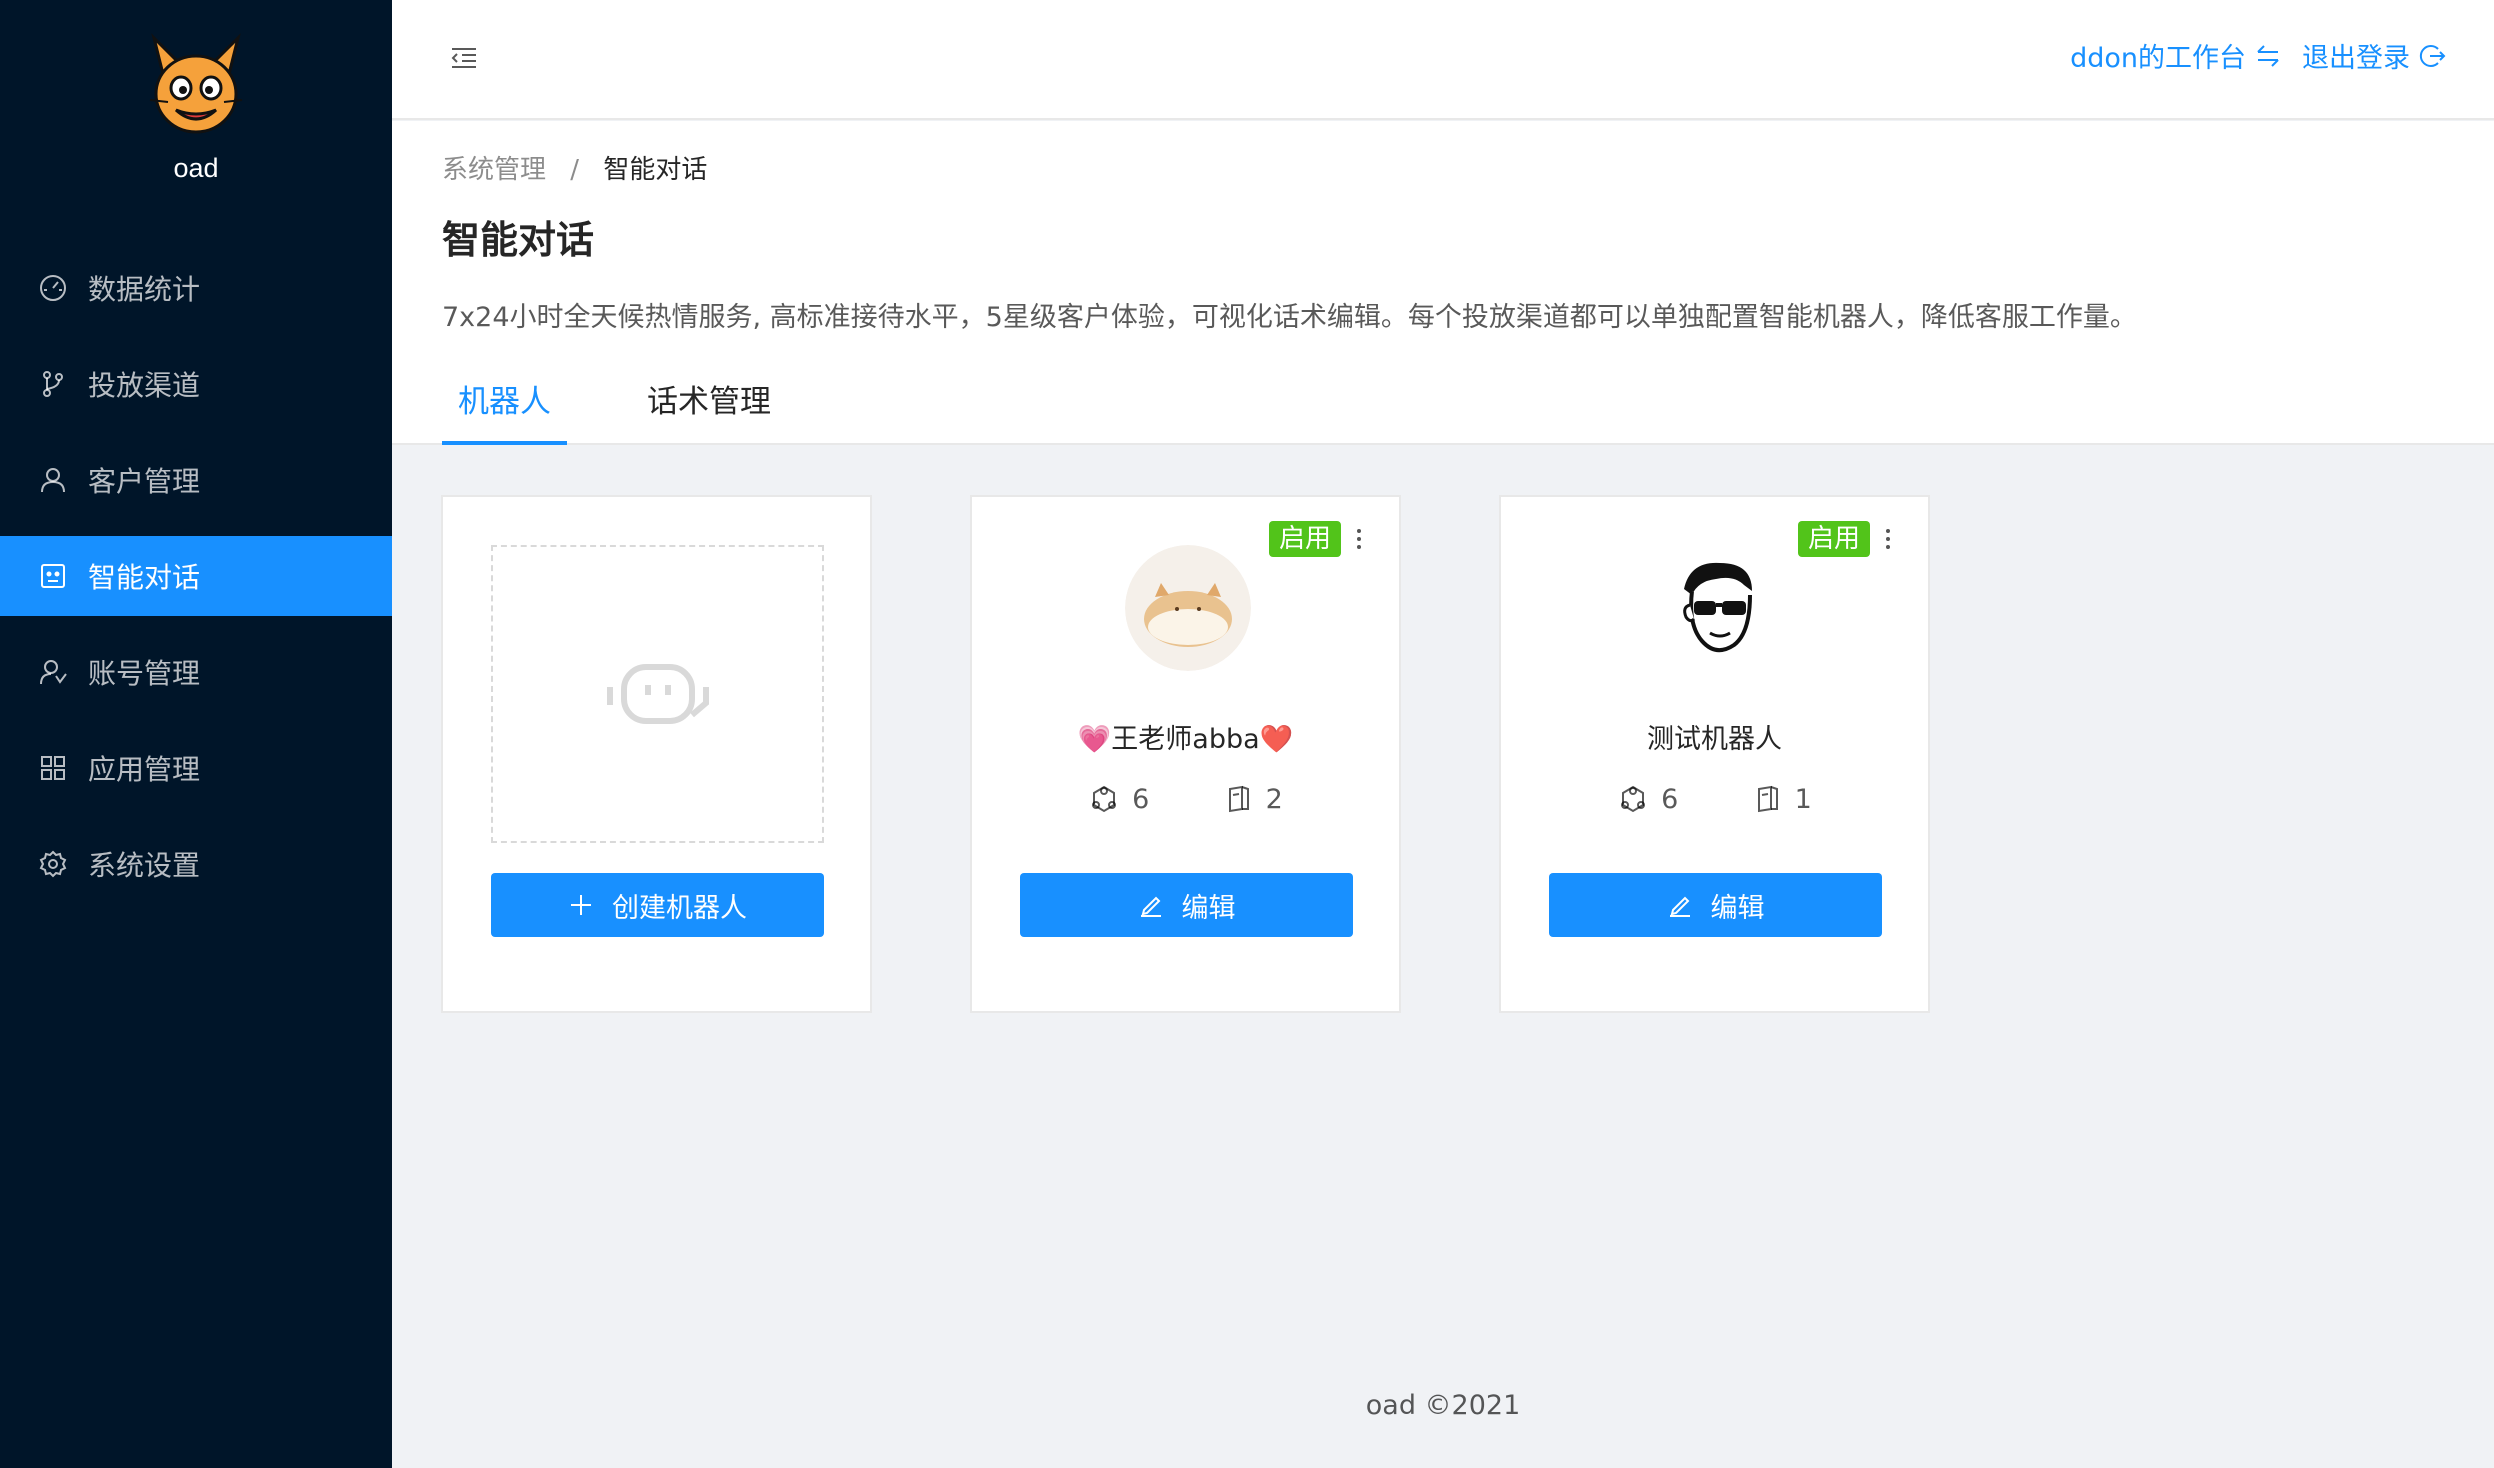 The width and height of the screenshot is (2494, 1468). Describe the element at coordinates (581, 905) in the screenshot. I see `plus-icon` at that location.